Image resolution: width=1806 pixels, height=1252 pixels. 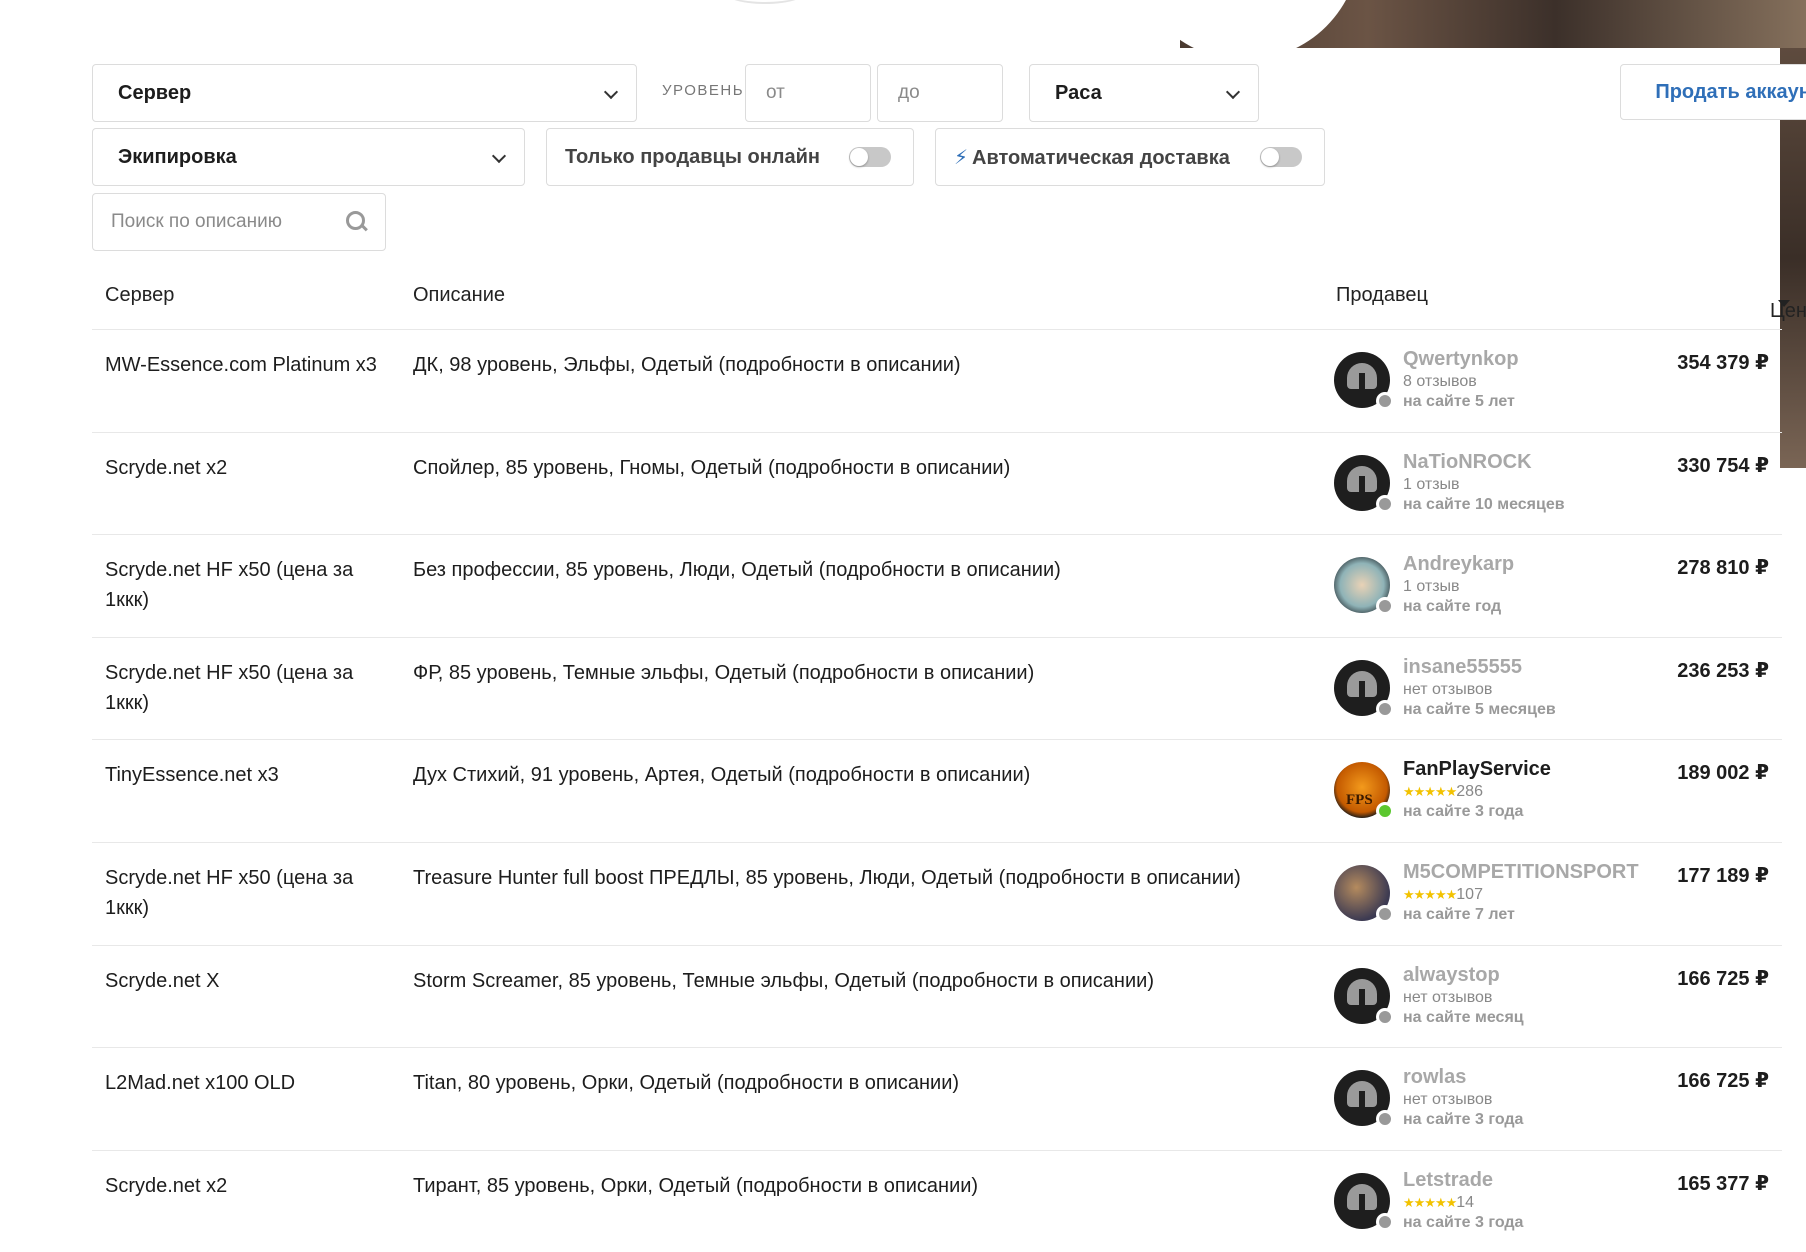 I want to click on row-server: MW-Essence.com Platinum x3, so click(x=241, y=365).